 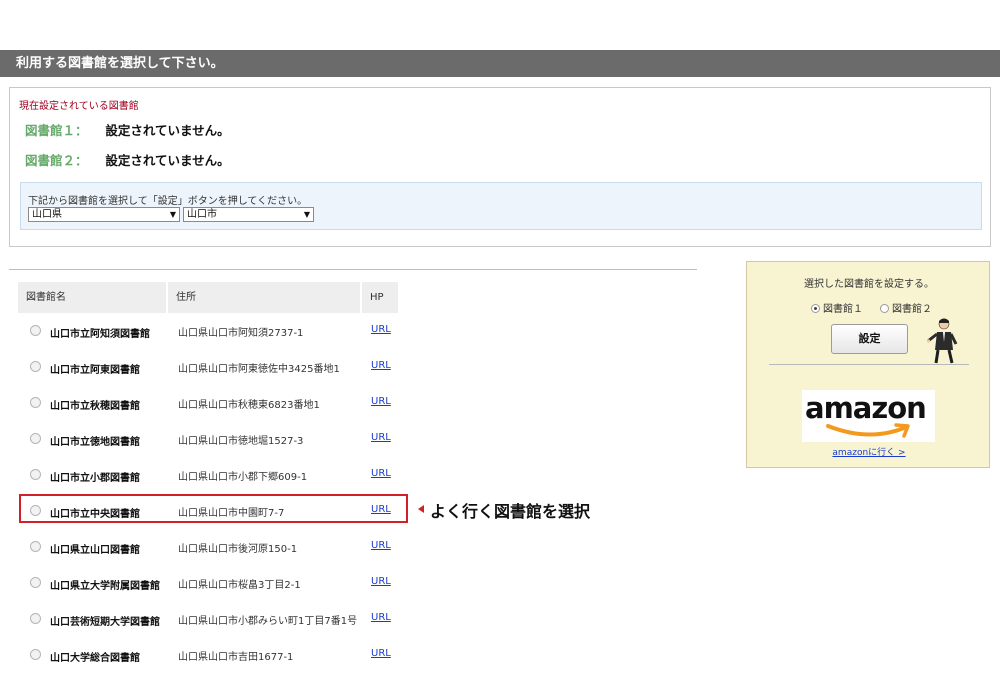 I want to click on annotation-text: よく行く図書館を選択, so click(x=510, y=511).